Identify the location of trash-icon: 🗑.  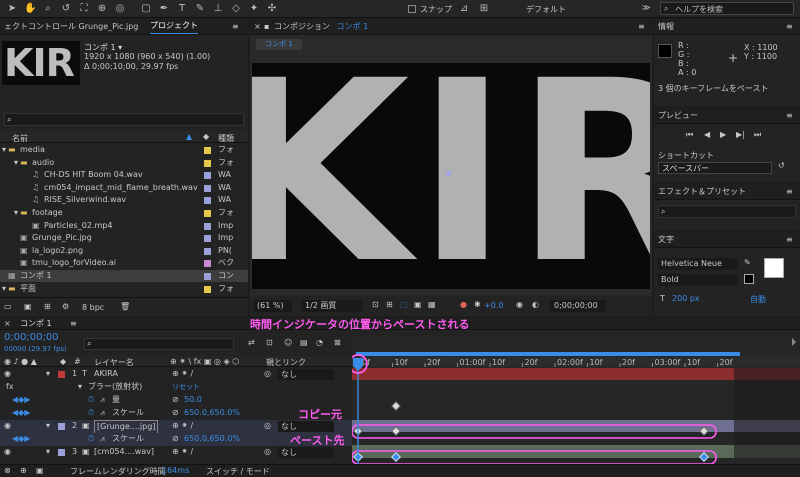
(125, 306).